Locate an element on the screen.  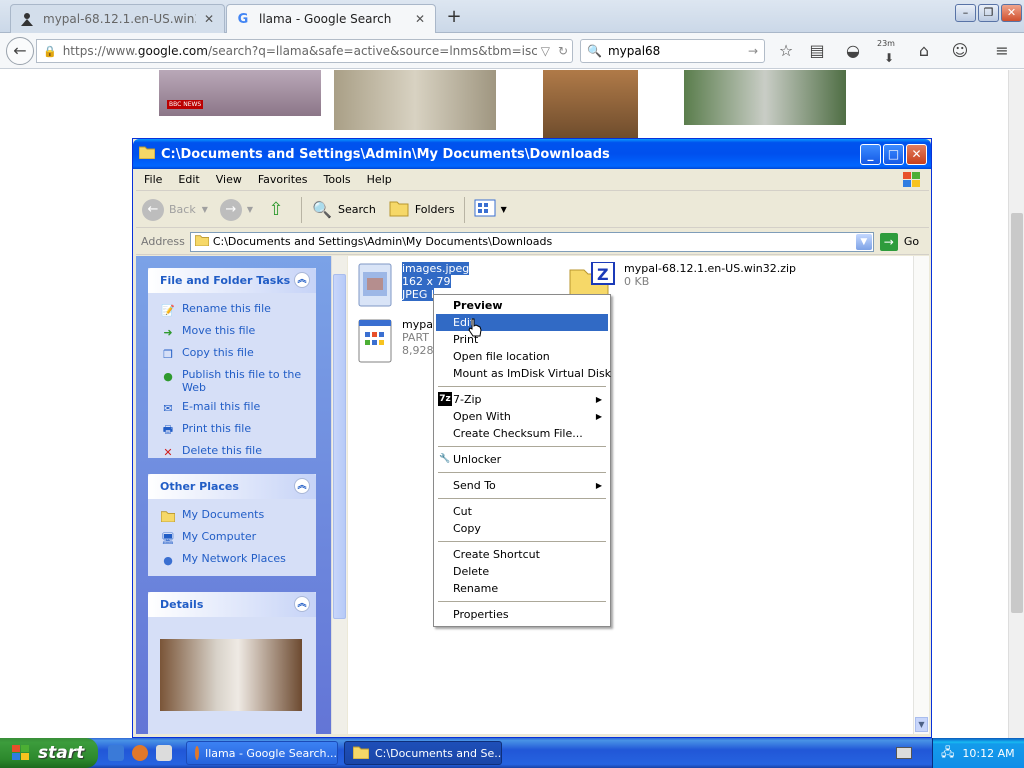
place-my-documents: My Documents is located at coordinates (232, 516).